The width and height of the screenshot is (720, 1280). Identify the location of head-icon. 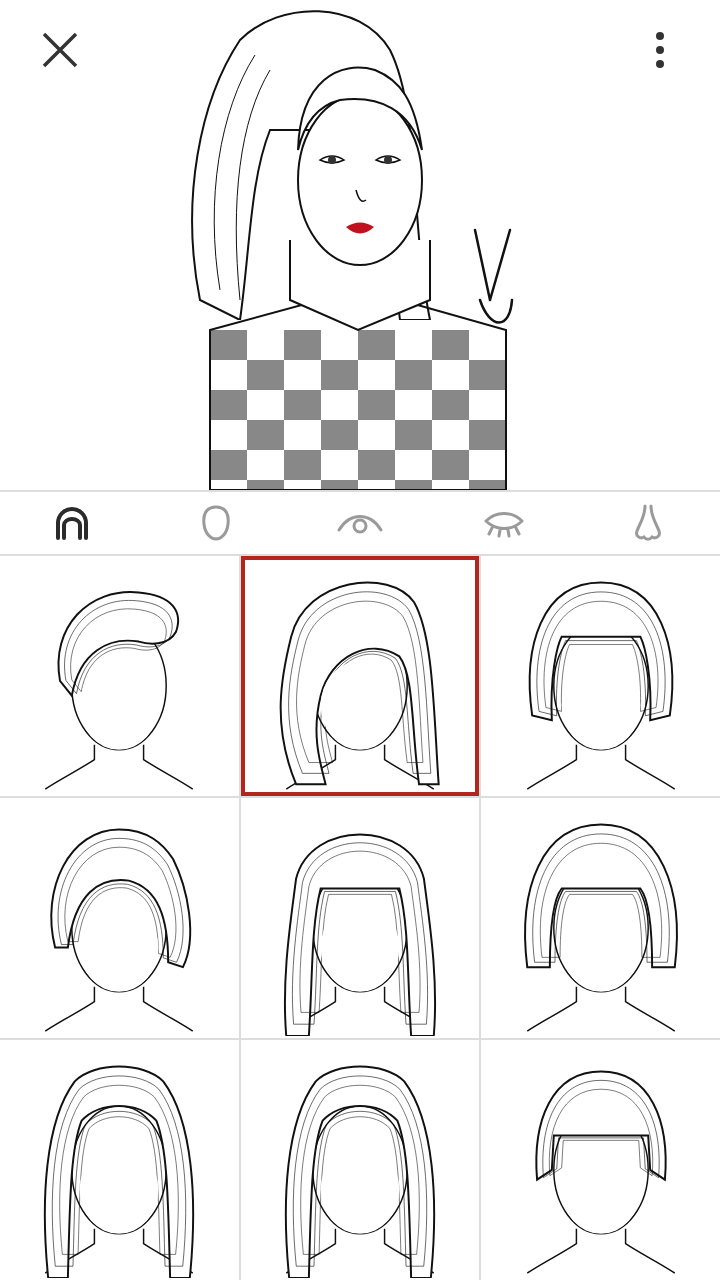
(216, 523).